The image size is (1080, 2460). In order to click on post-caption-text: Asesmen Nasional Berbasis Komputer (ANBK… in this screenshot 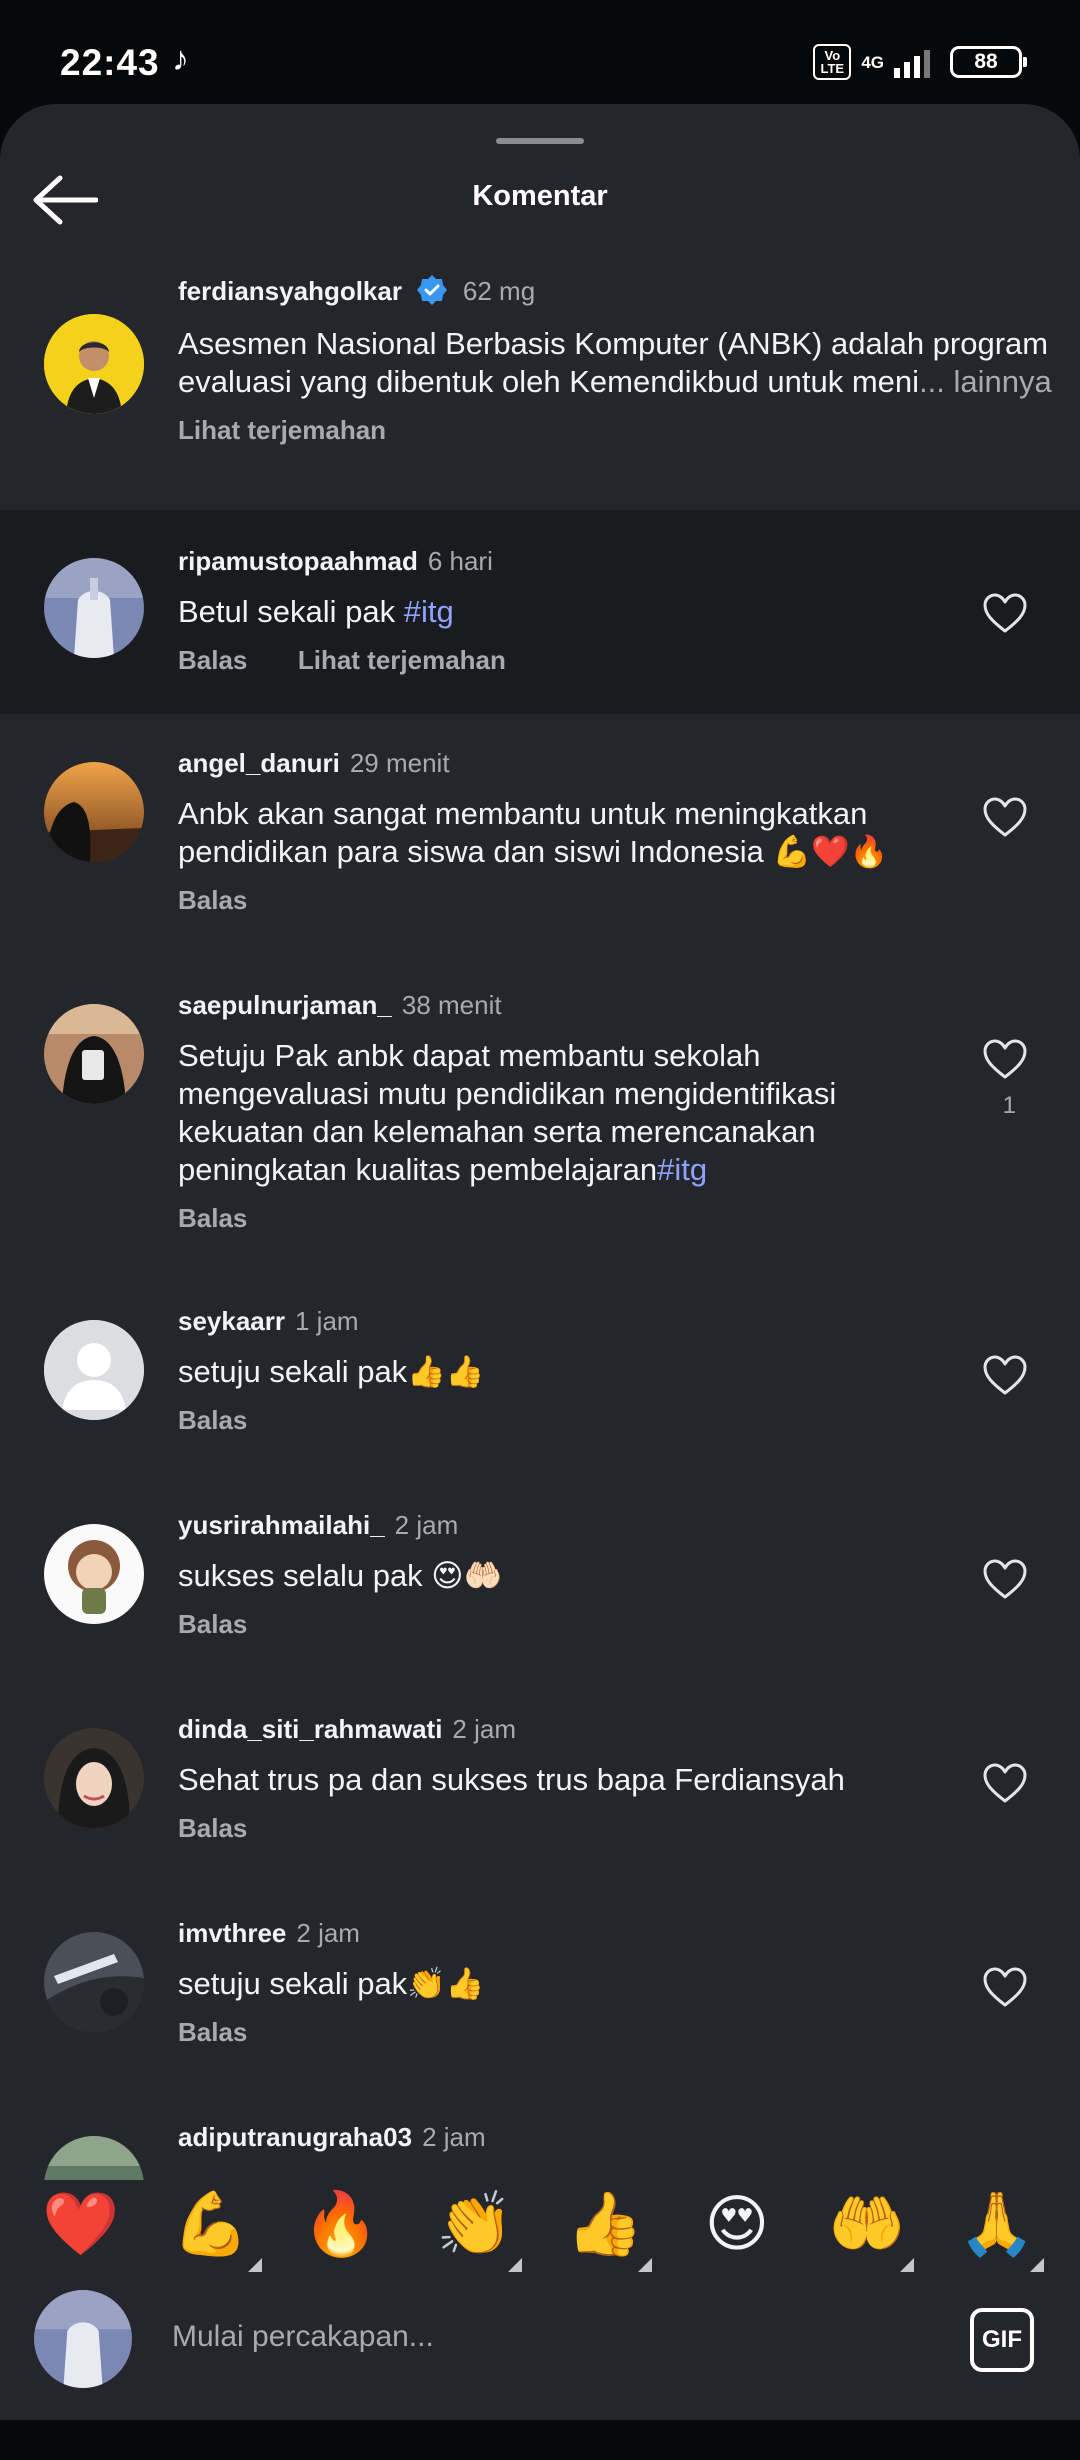, I will do `click(613, 362)`.